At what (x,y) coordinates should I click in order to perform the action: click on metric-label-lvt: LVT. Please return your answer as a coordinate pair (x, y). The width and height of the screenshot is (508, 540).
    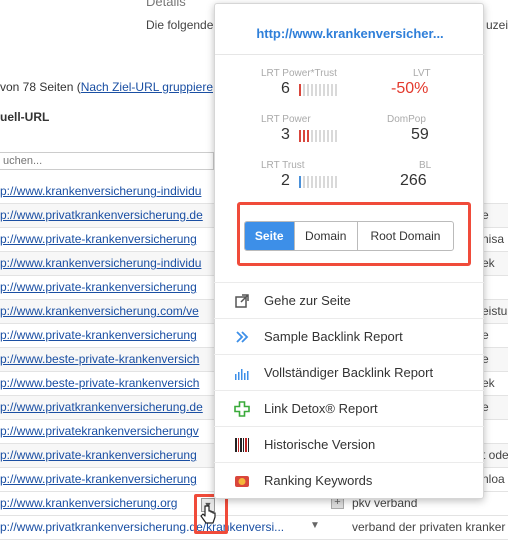
    Looking at the image, I should click on (422, 73).